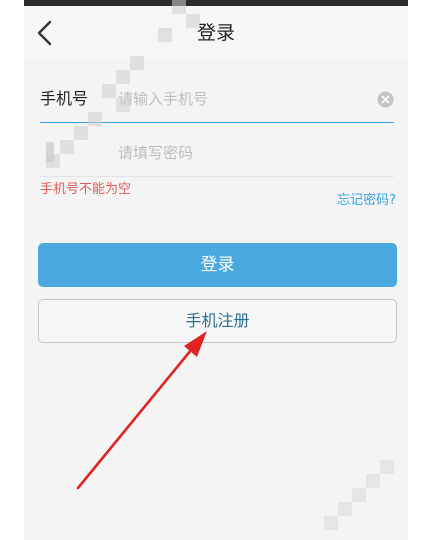 The height and width of the screenshot is (540, 421). What do you see at coordinates (217, 265) in the screenshot?
I see `login-button: 登录` at bounding box center [217, 265].